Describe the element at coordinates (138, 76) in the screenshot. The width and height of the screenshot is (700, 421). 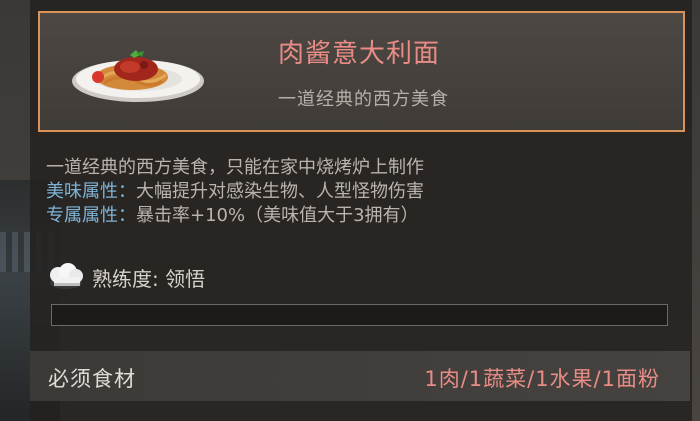
I see `spaghetti-dish-icon` at that location.